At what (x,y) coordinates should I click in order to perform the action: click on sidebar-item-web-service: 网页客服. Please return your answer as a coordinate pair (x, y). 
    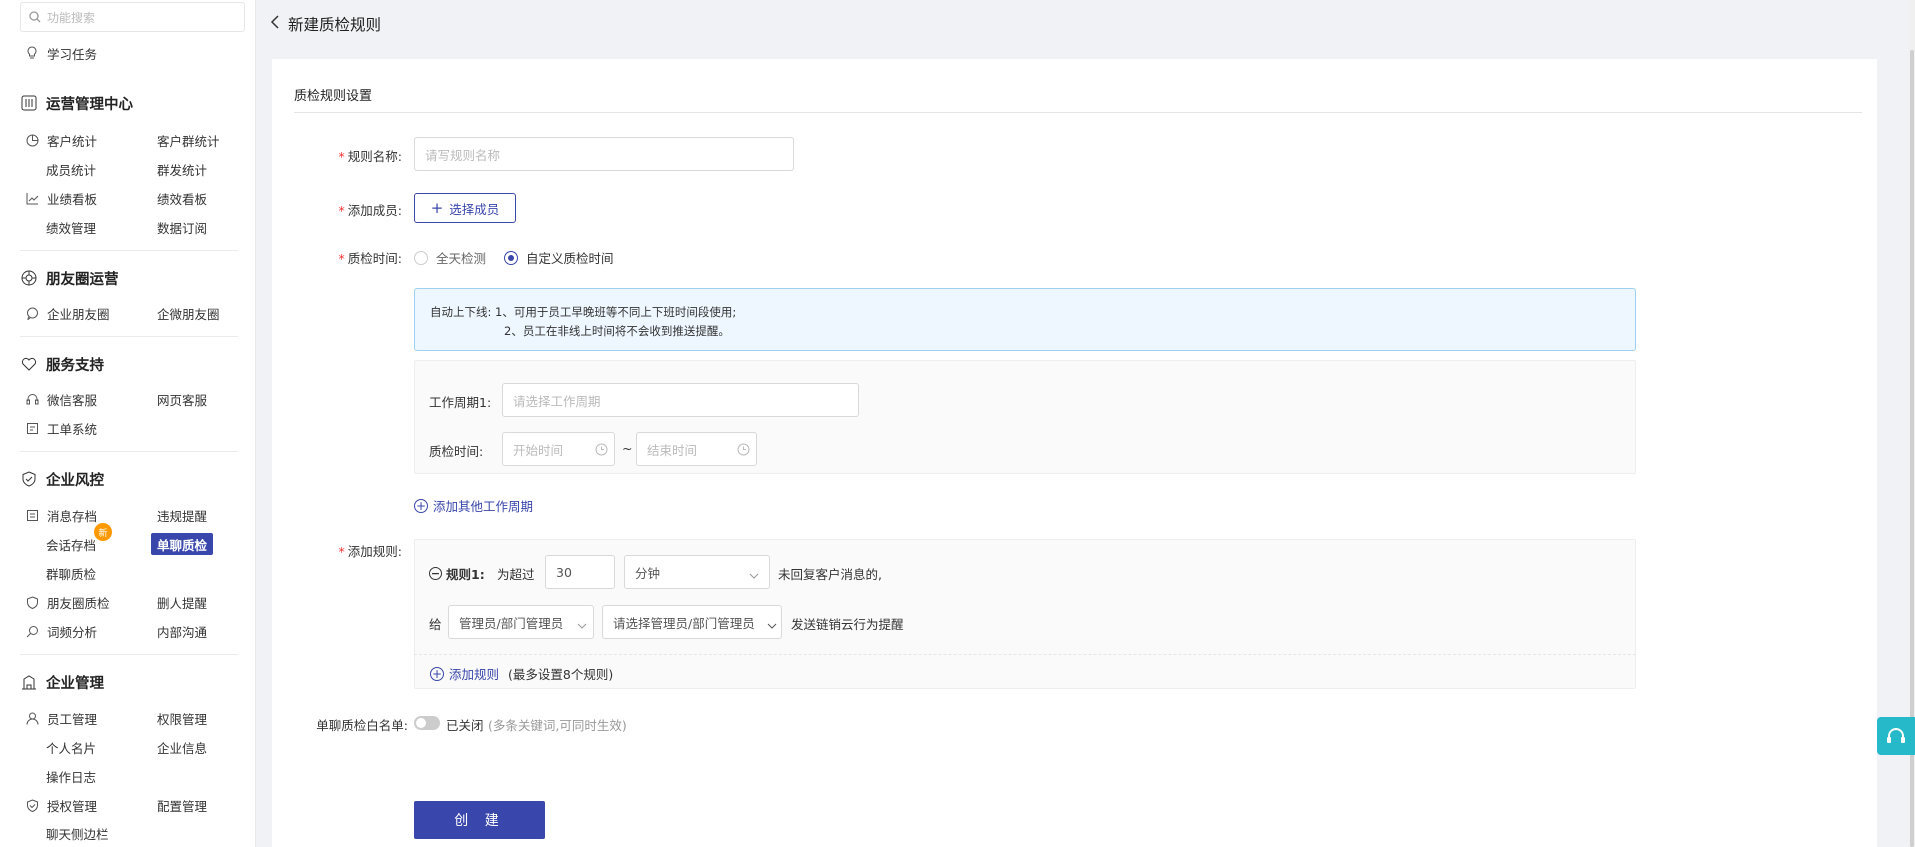
    Looking at the image, I should click on (182, 399).